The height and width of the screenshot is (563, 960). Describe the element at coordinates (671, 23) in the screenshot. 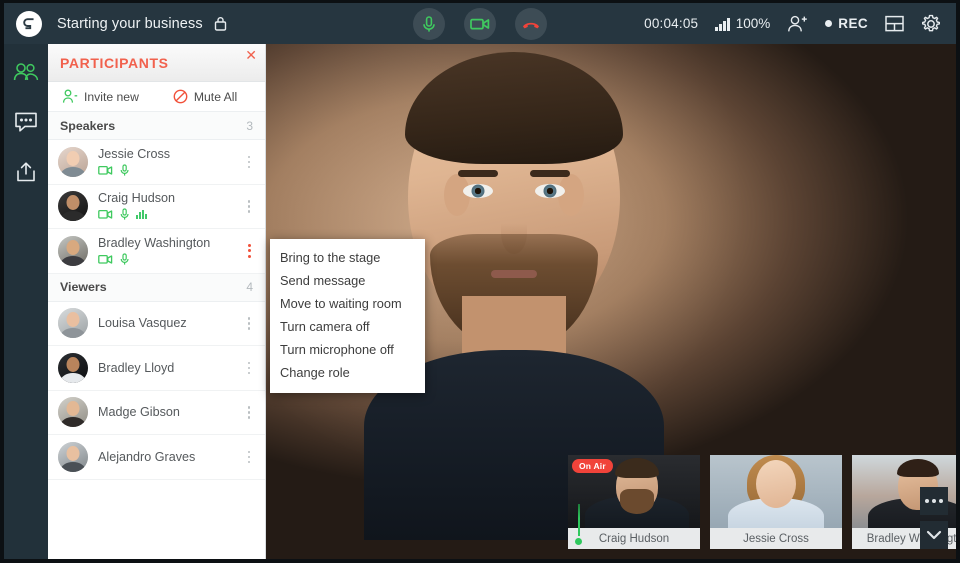

I see `call-timer: 00:04:05` at that location.